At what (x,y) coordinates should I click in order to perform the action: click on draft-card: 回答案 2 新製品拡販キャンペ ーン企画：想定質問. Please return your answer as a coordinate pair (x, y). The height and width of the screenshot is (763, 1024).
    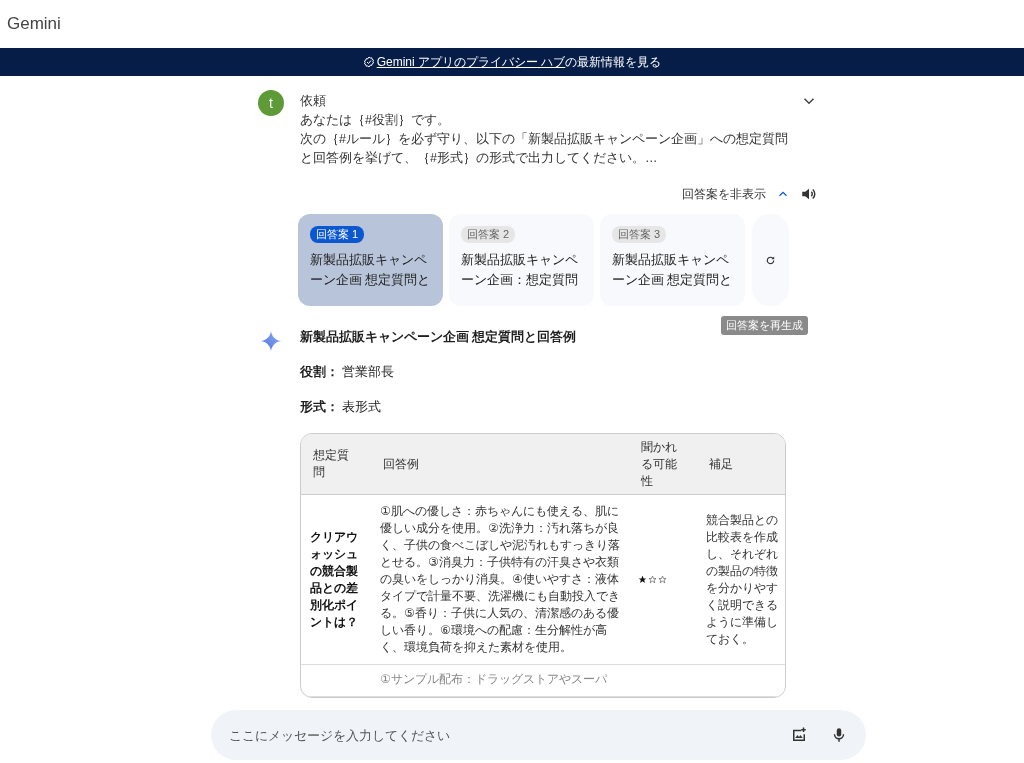
    Looking at the image, I should click on (521, 260).